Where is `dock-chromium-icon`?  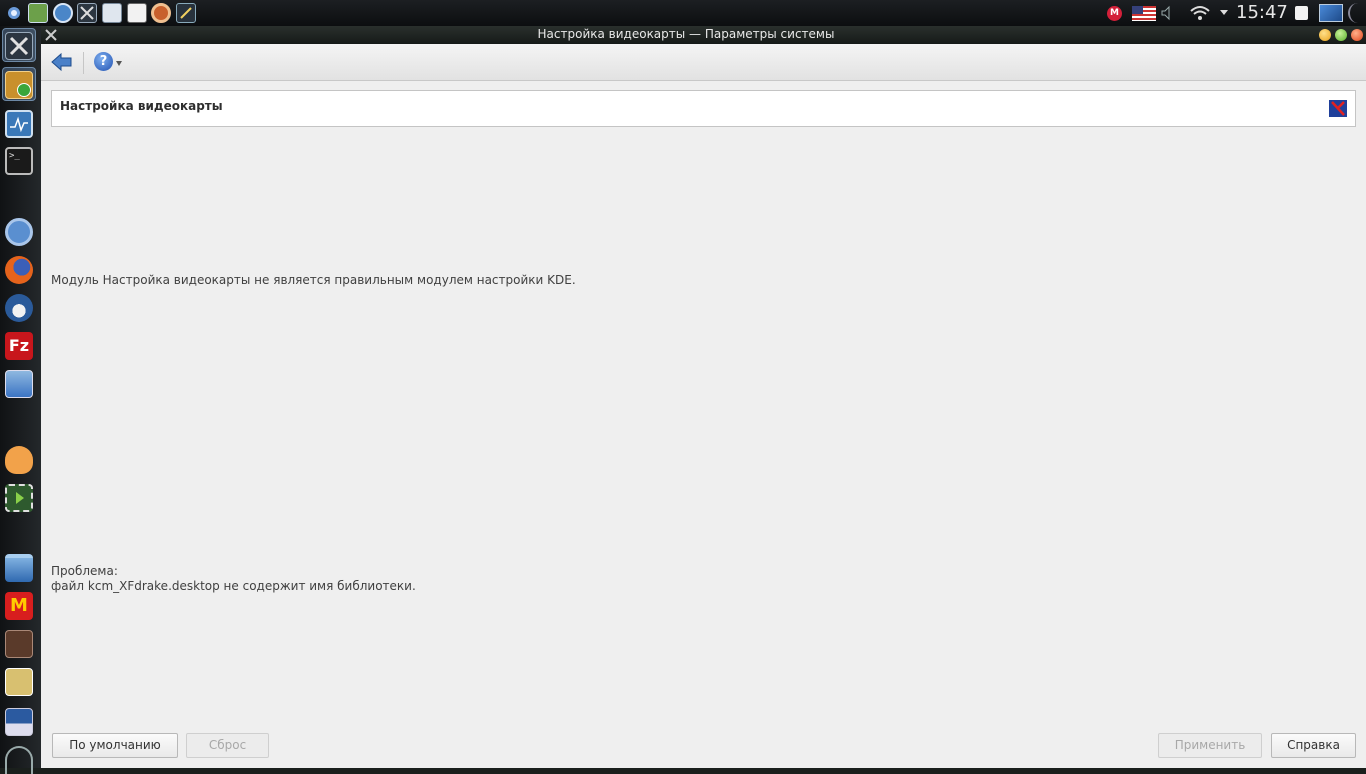
dock-chromium-icon is located at coordinates (19, 232).